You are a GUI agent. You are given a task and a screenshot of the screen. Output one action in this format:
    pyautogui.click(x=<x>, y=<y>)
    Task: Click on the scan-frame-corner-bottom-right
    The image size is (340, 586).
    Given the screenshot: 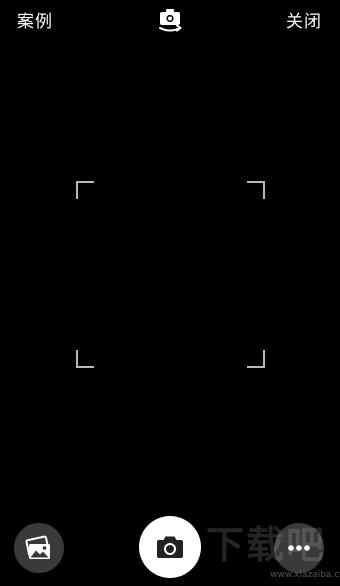 What is the action you would take?
    pyautogui.click(x=256, y=359)
    